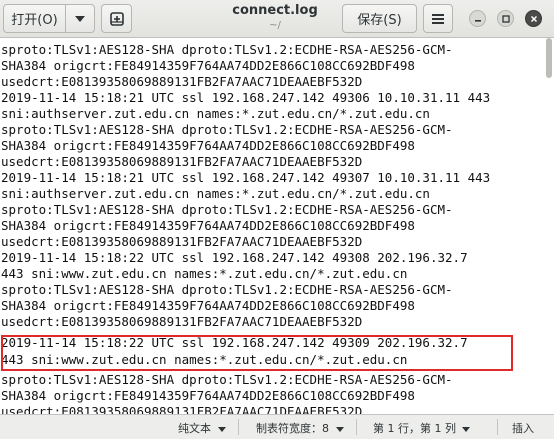 This screenshot has width=554, height=439. I want to click on insert-mode-label: 插入, so click(523, 428).